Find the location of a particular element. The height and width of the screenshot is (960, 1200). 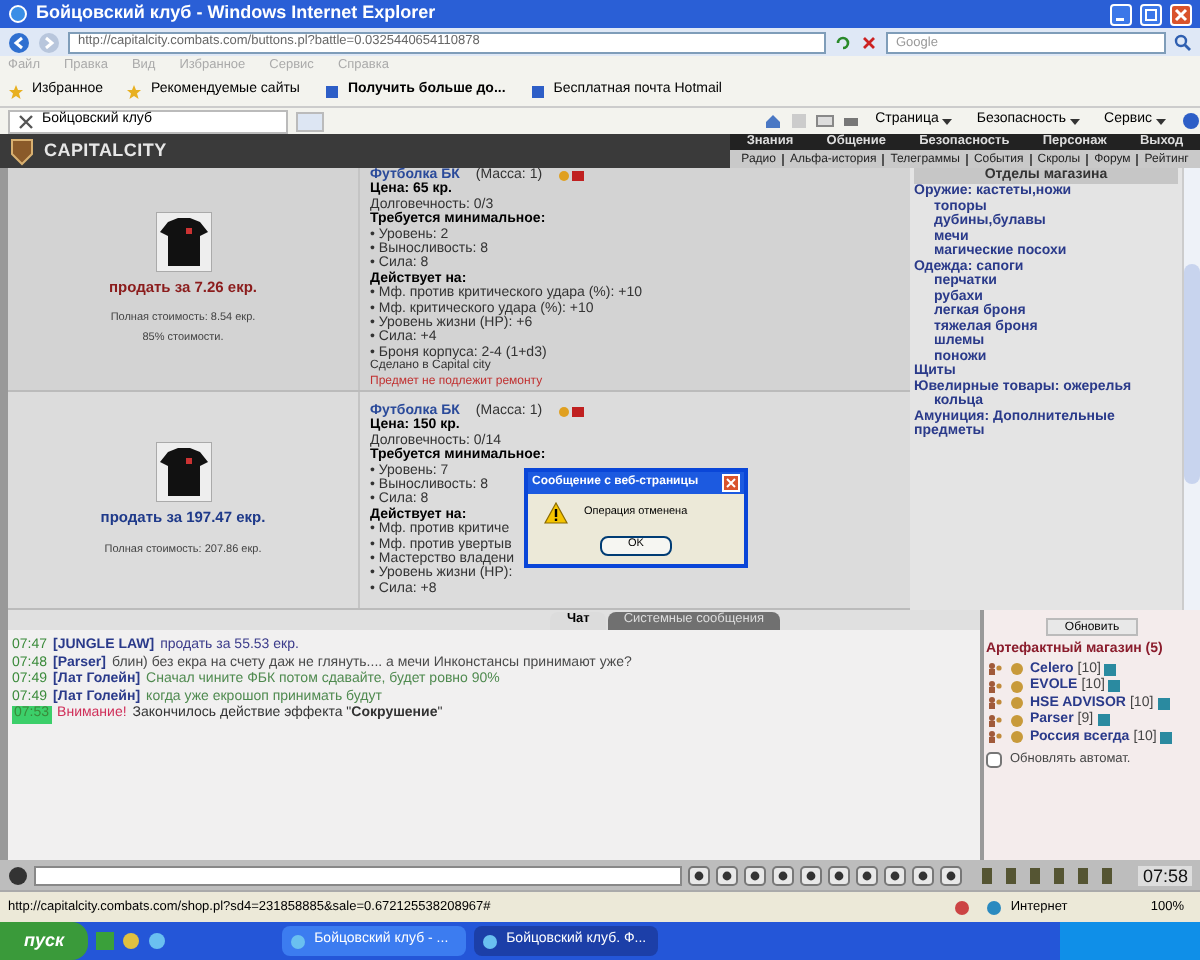

maximize-button is located at coordinates (1151, 14).